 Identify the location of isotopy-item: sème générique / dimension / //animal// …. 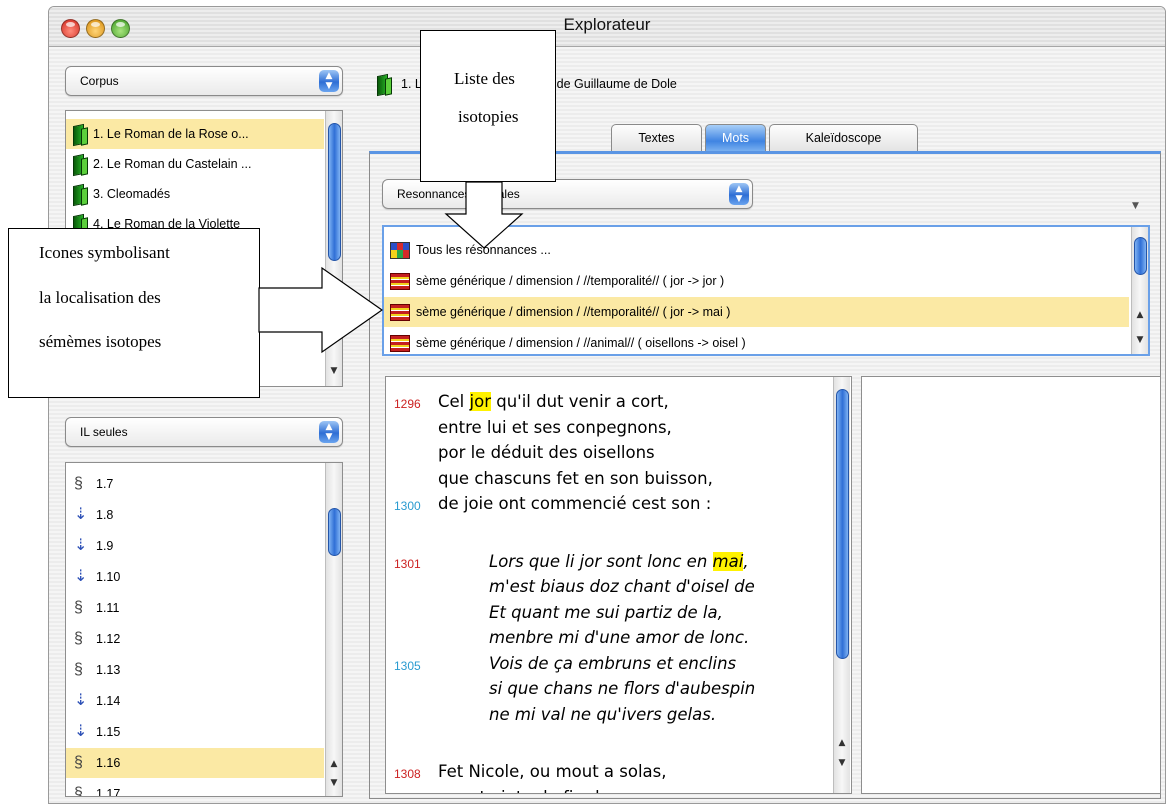
(756, 341).